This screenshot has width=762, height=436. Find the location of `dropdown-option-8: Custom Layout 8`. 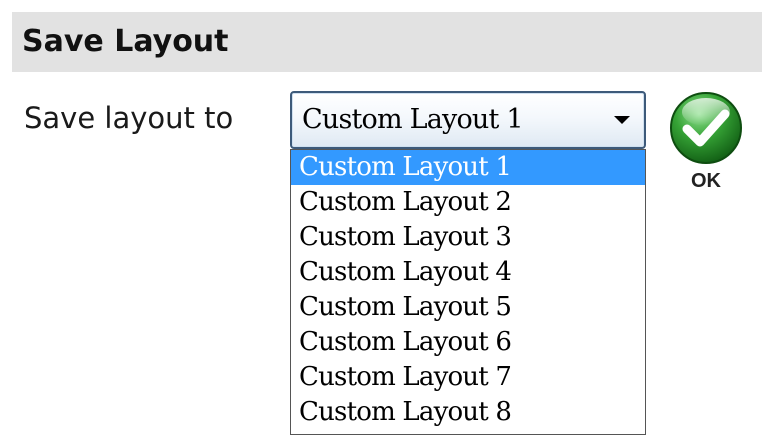

dropdown-option-8: Custom Layout 8 is located at coordinates (468, 412).